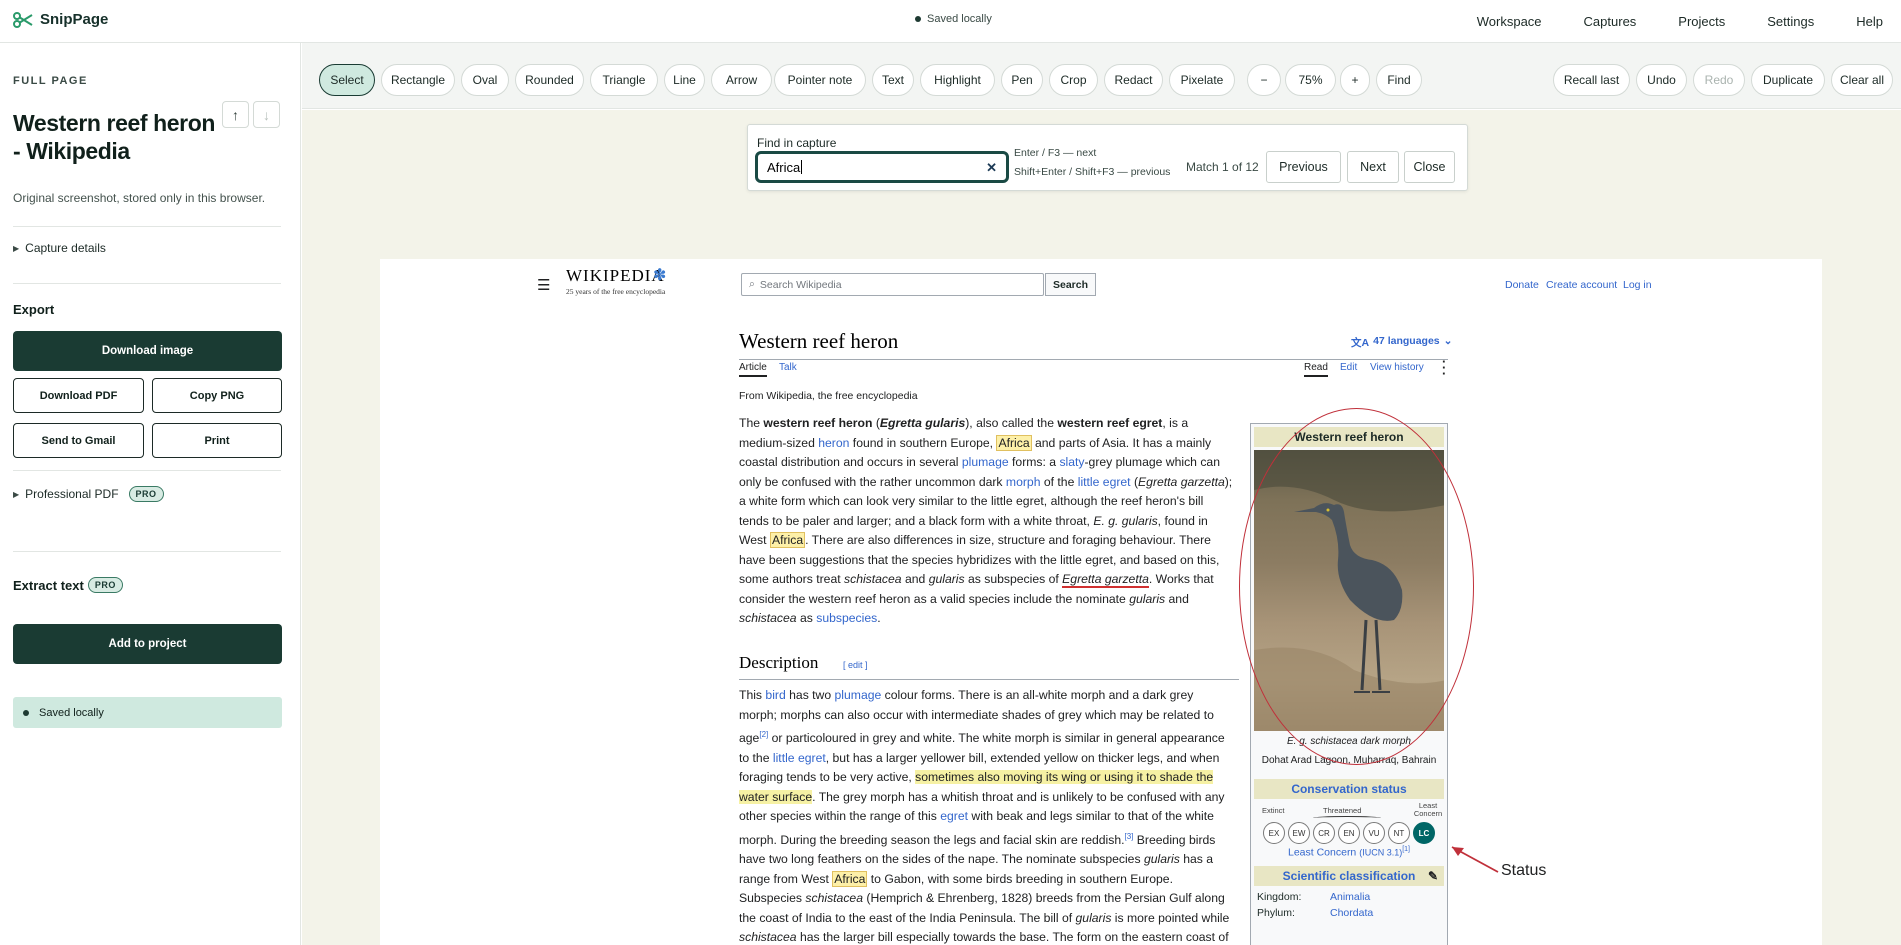 The image size is (1901, 945). Describe the element at coordinates (65, 248) in the screenshot. I see `capture-details-label: Capture details` at that location.